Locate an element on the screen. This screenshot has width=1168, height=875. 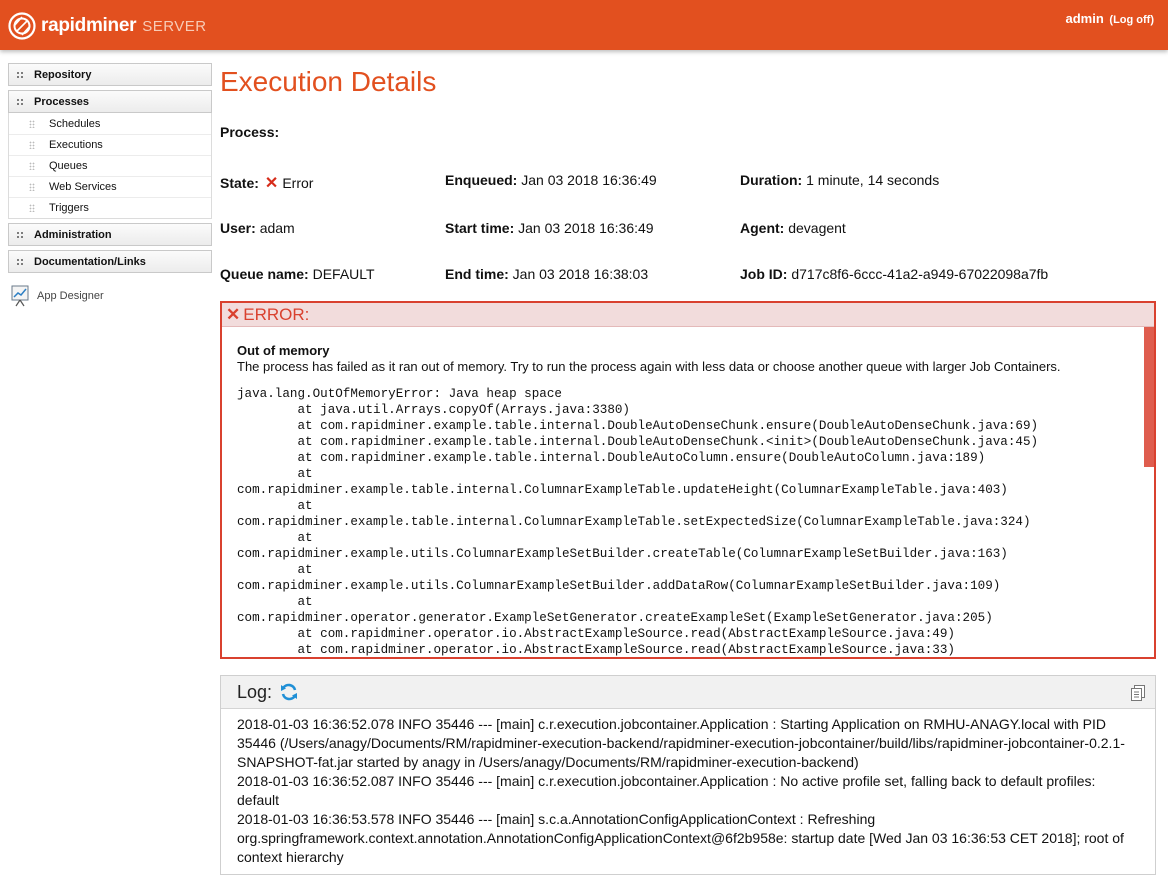
username: admin is located at coordinates (1084, 18).